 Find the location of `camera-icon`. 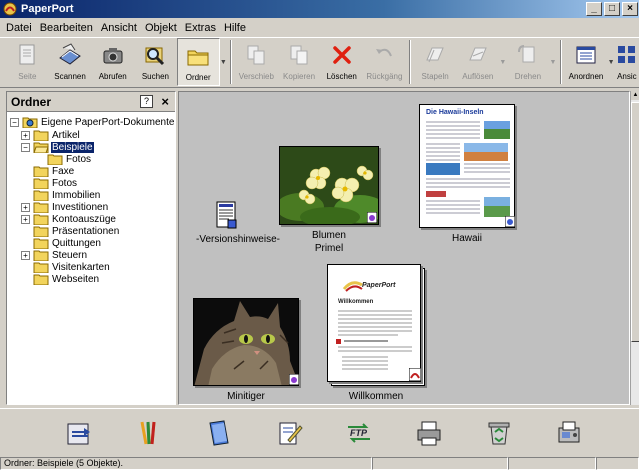

camera-icon is located at coordinates (113, 56).